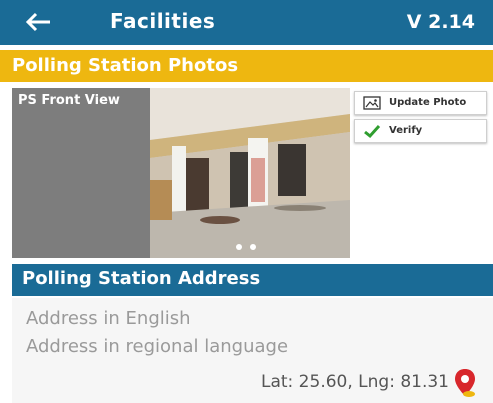 Image resolution: width=493 pixels, height=403 pixels. I want to click on photos-section-header: Polling Station Photos, so click(246, 66).